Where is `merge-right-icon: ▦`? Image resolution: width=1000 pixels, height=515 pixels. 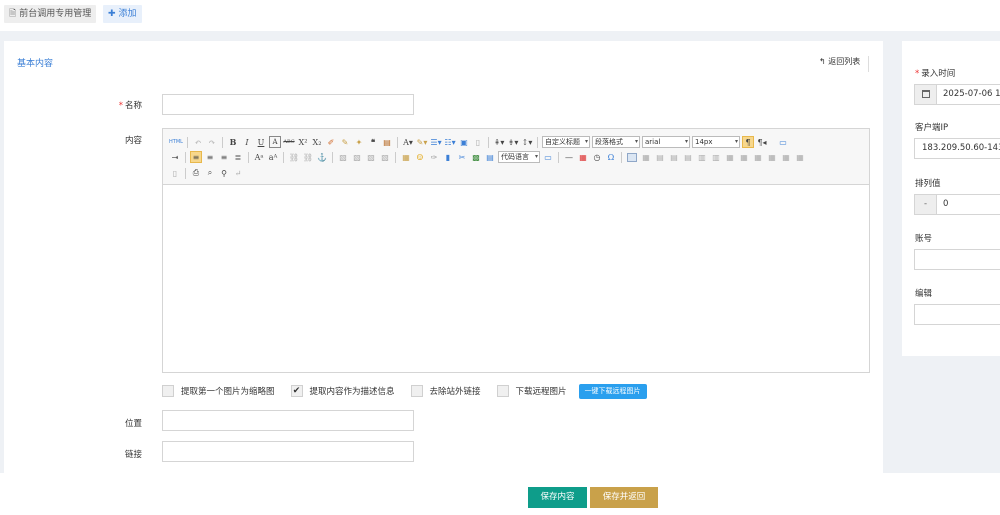 merge-right-icon: ▦ is located at coordinates (744, 157).